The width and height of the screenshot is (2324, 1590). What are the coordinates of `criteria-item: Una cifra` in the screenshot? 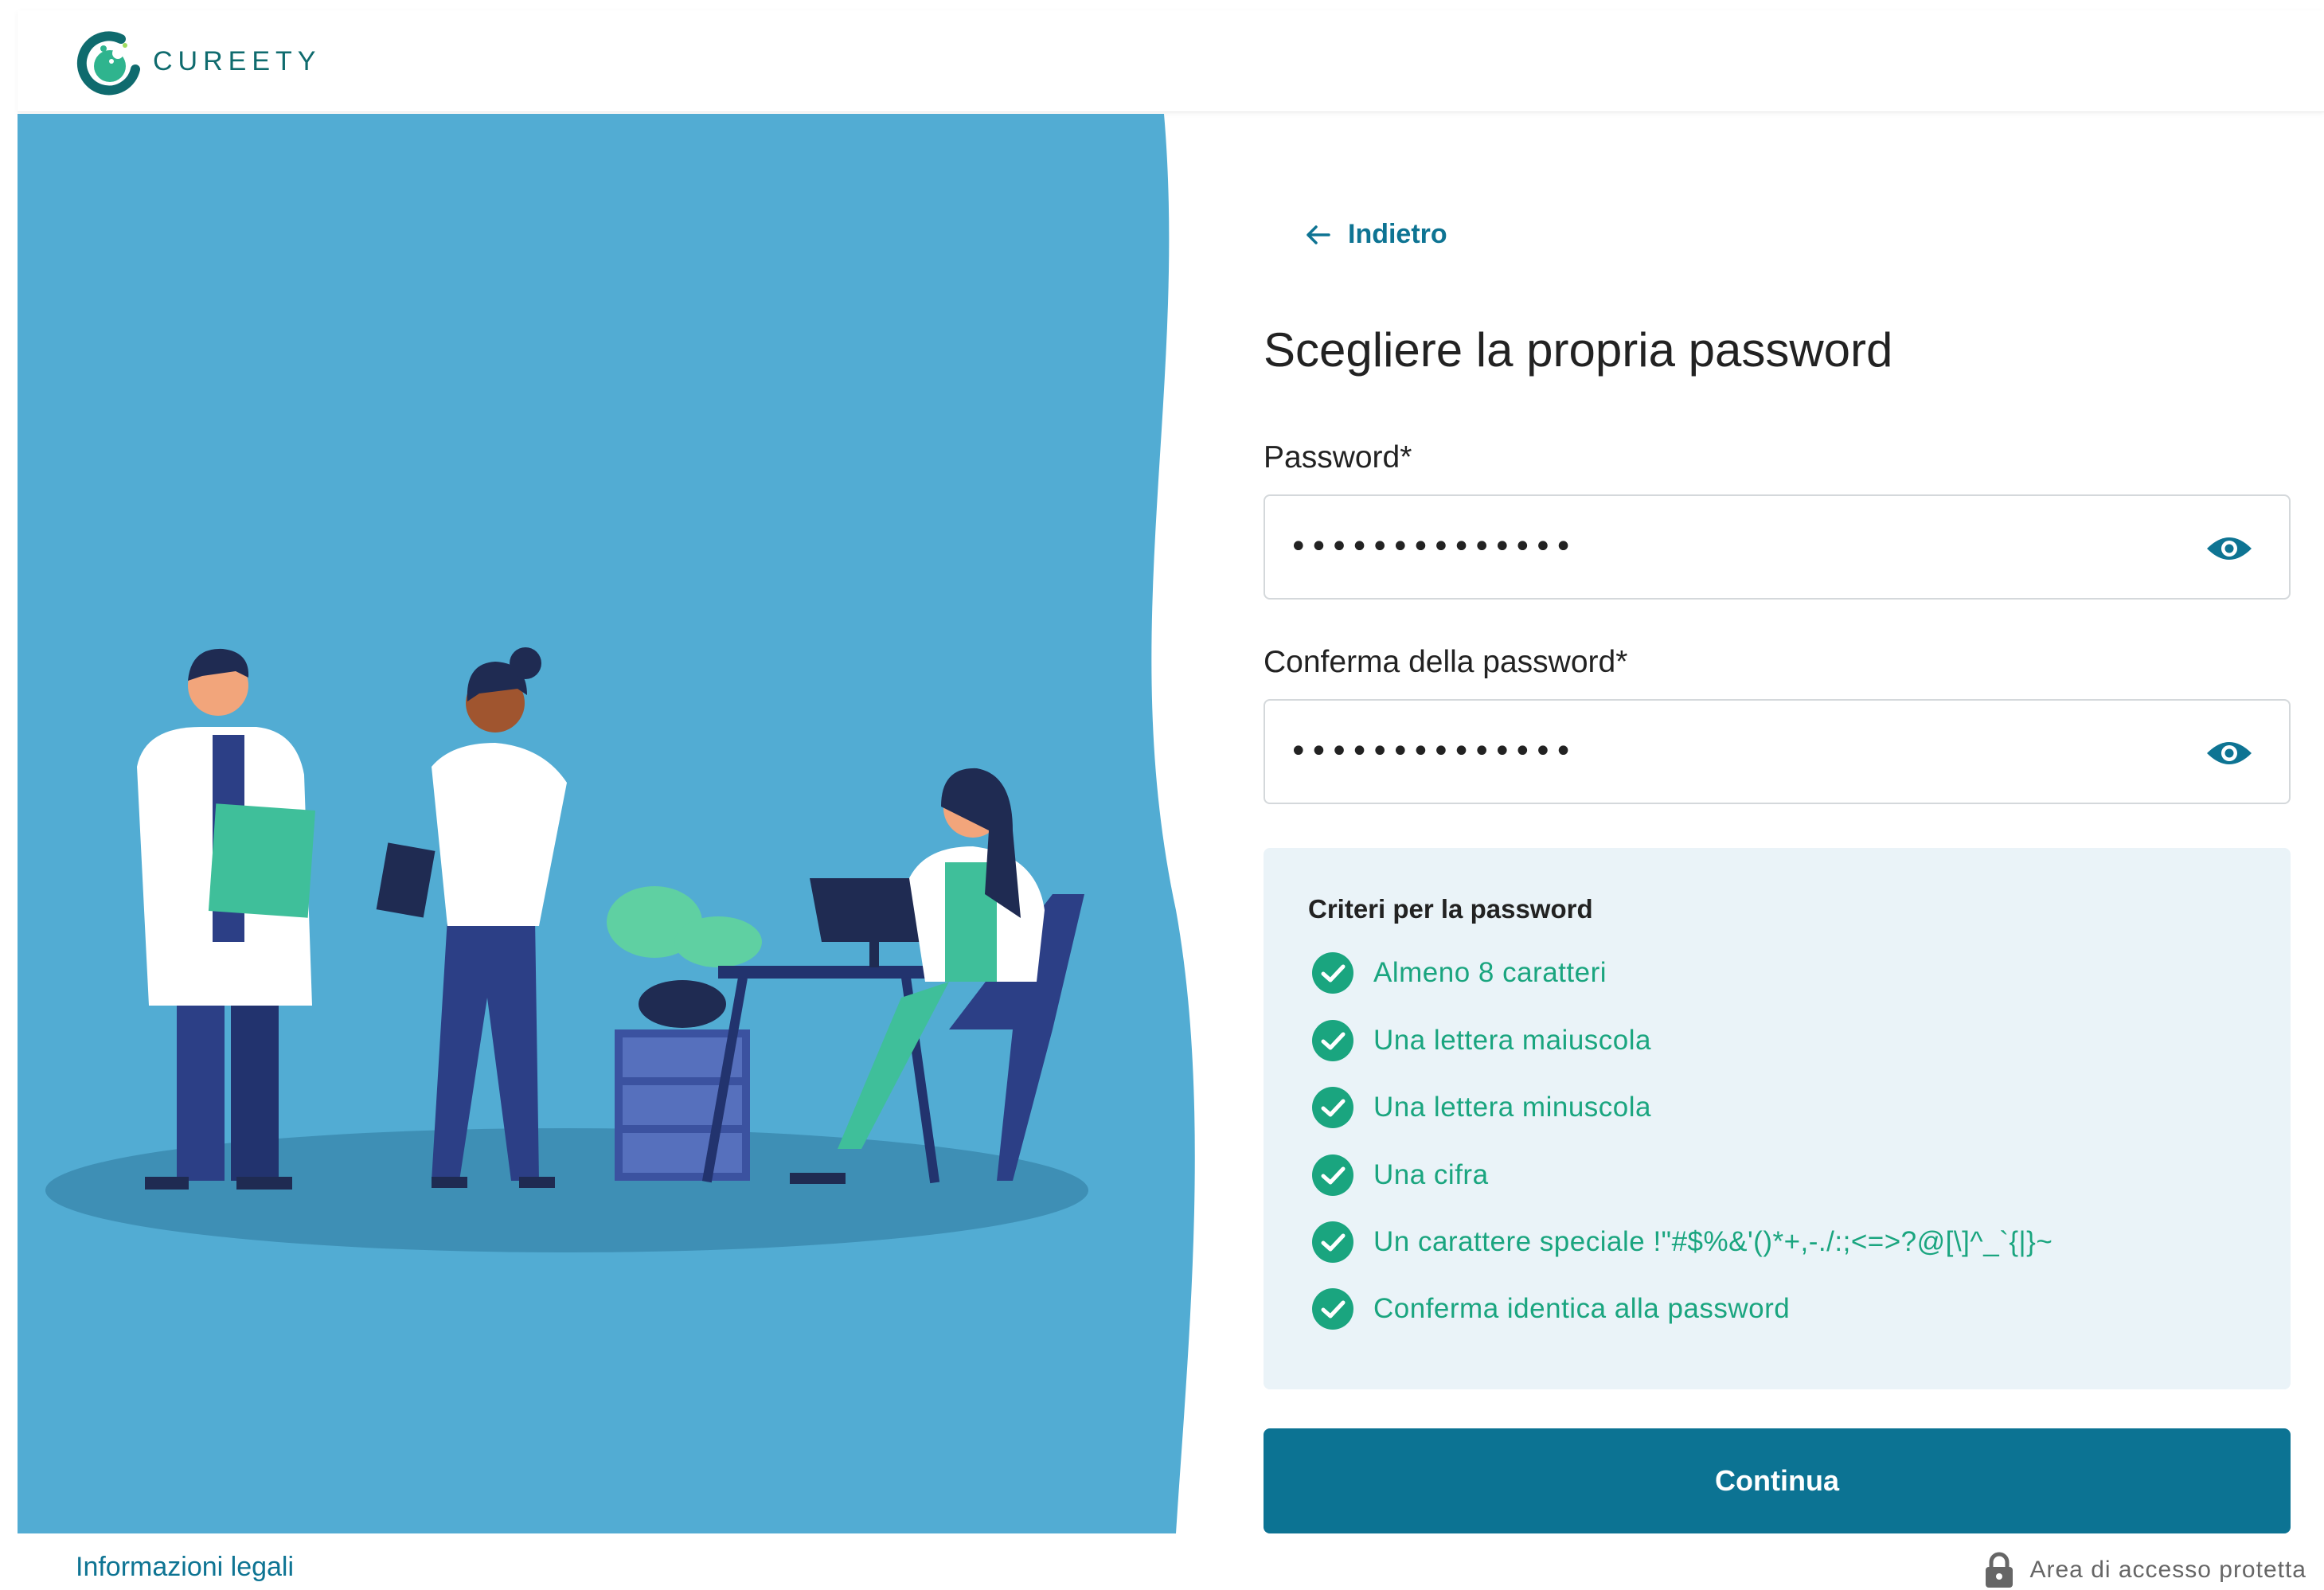 It's located at (1400, 1175).